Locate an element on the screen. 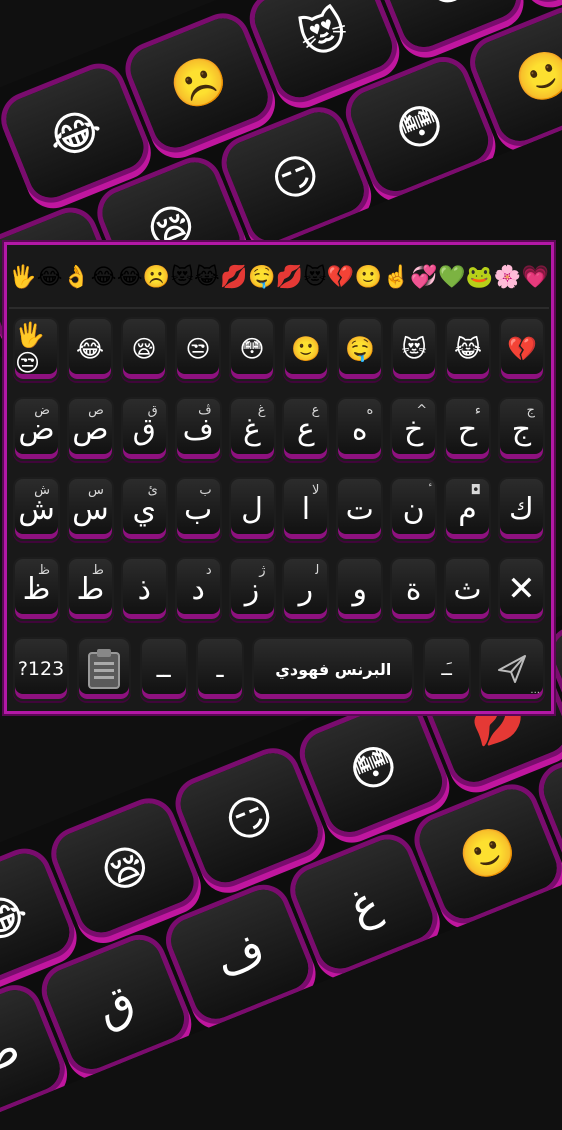  background-key-label: غ is located at coordinates (364, 904).